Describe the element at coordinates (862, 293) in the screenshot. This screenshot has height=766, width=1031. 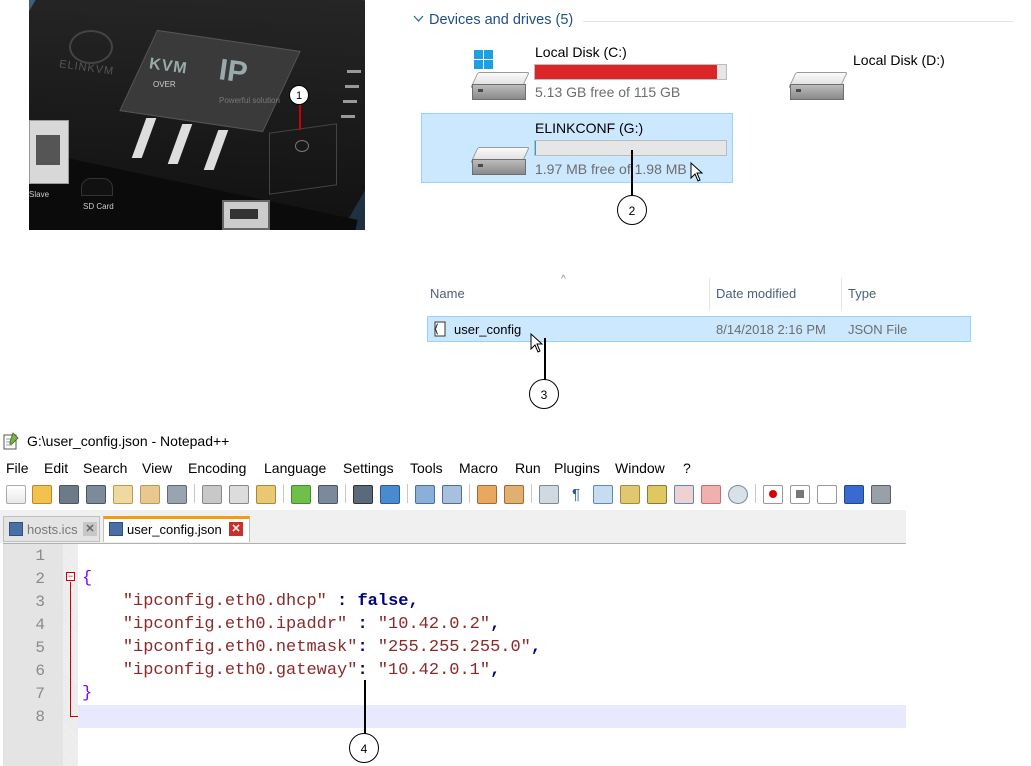
I see `column-type: Type` at that location.